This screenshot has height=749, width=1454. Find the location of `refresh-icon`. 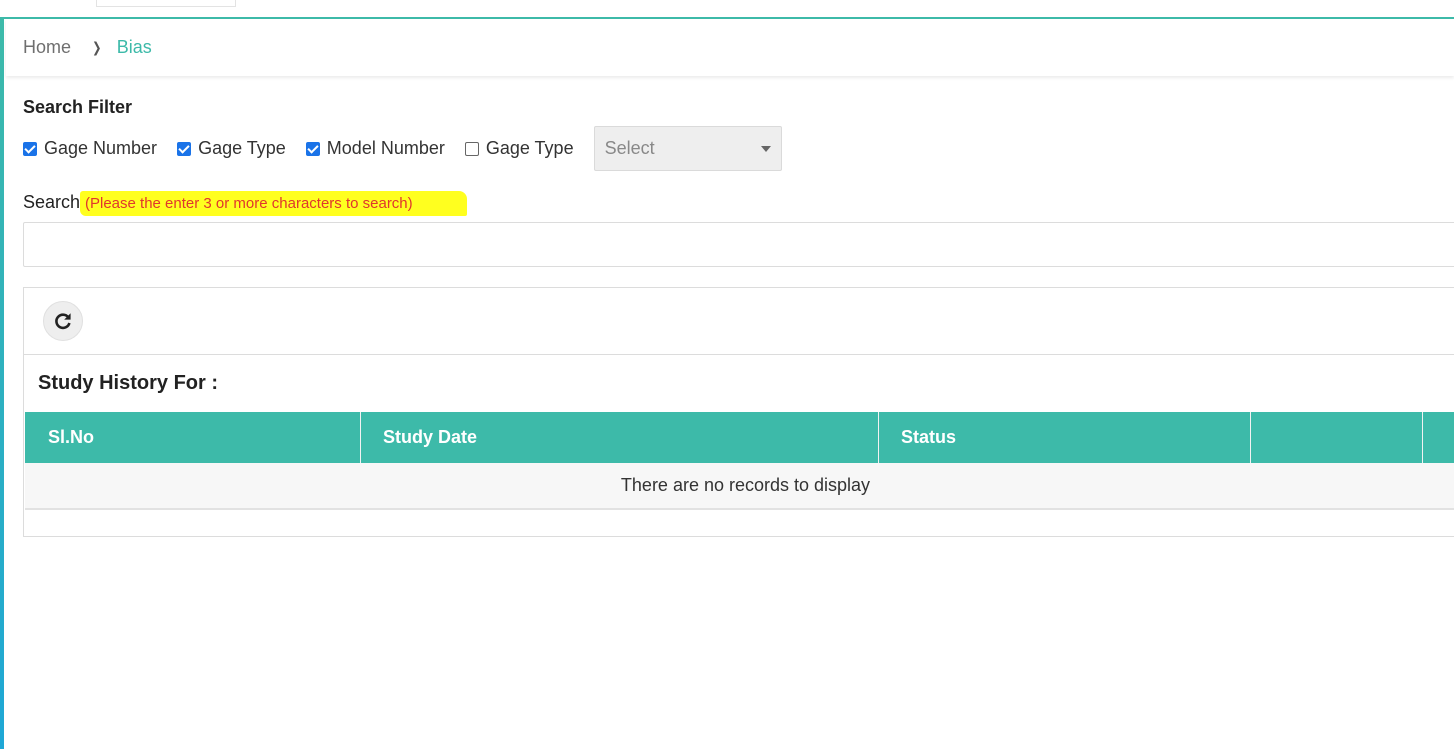

refresh-icon is located at coordinates (63, 321).